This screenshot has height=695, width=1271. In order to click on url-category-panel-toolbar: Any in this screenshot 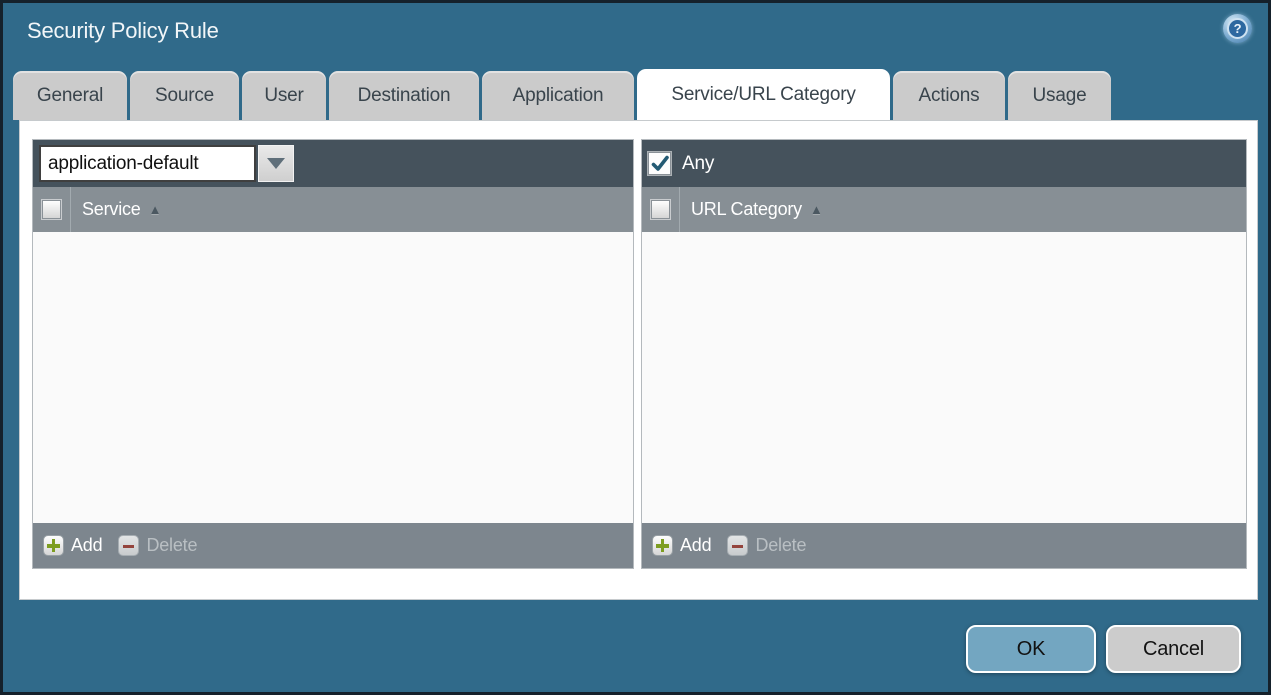, I will do `click(944, 163)`.